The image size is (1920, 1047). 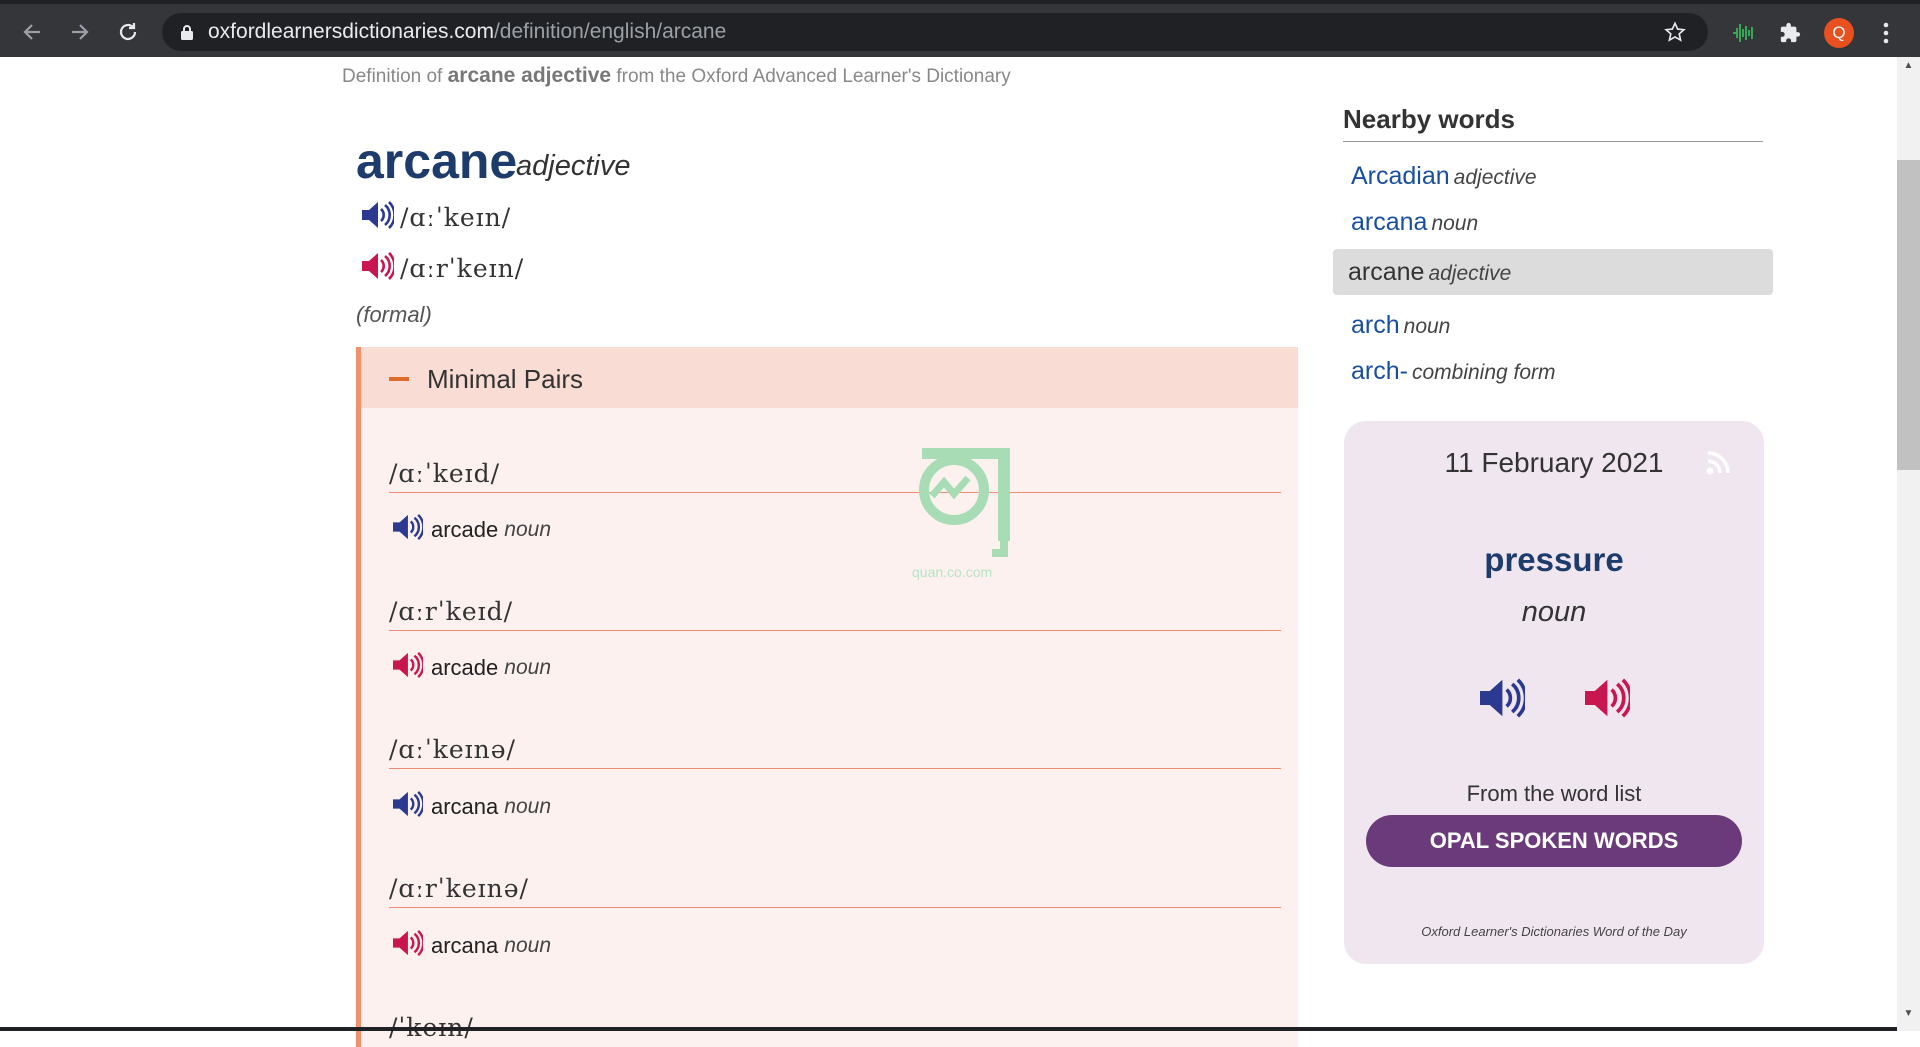 I want to click on avatar-initial: Q, so click(x=1839, y=32).